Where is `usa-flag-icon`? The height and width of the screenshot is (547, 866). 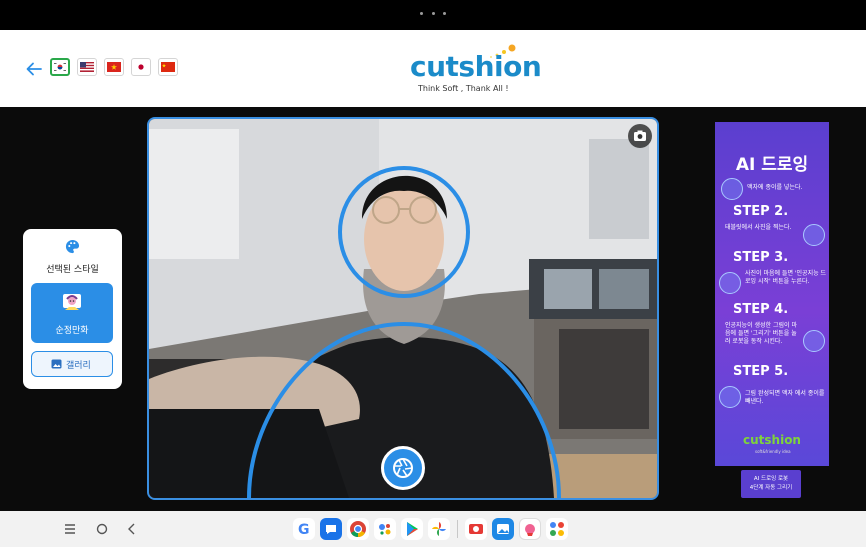
usa-flag-icon is located at coordinates (87, 67).